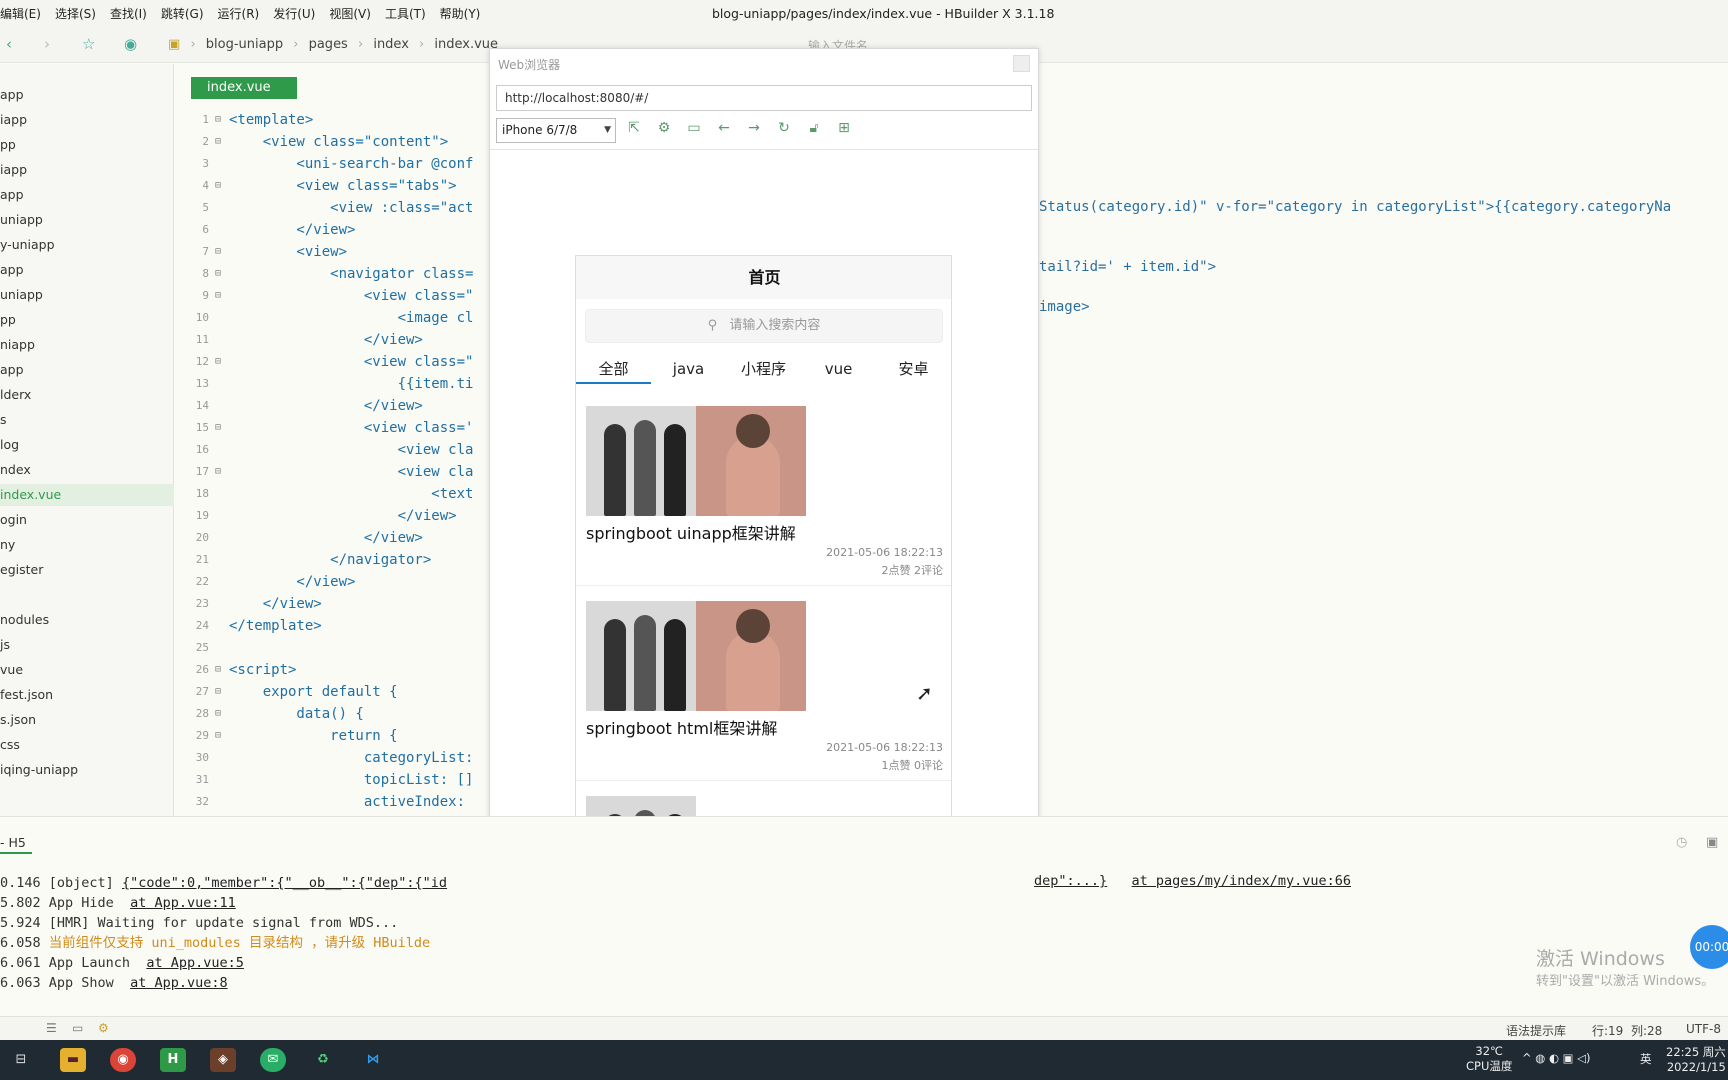 The width and height of the screenshot is (1728, 1080). What do you see at coordinates (87, 520) in the screenshot?
I see `sidebar-item: ogin` at bounding box center [87, 520].